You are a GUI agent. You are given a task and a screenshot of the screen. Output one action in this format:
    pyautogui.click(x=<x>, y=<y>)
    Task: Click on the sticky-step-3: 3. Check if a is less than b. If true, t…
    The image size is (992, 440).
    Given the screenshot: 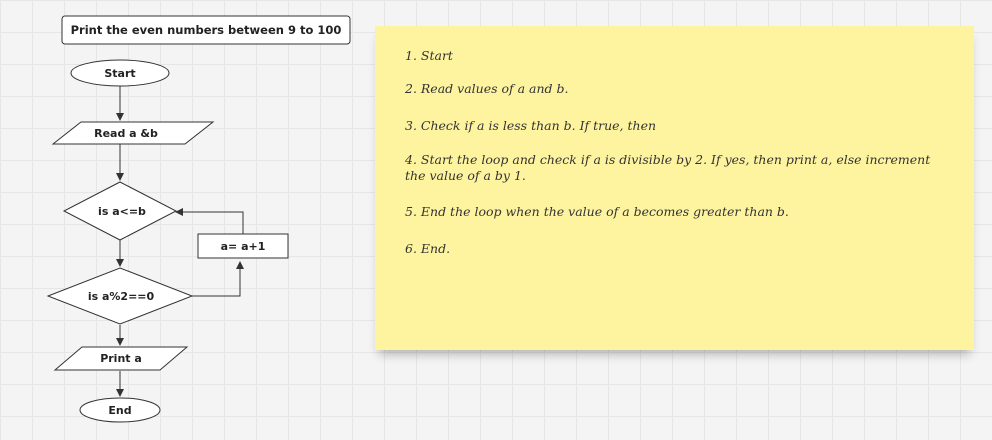 What is the action you would take?
    pyautogui.click(x=531, y=125)
    